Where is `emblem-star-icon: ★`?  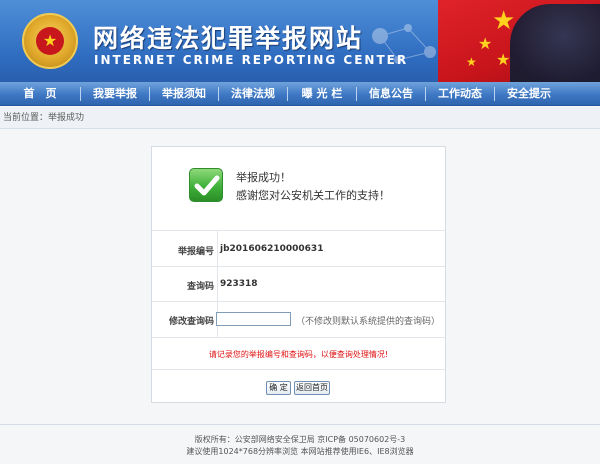 emblem-star-icon: ★ is located at coordinates (50, 41).